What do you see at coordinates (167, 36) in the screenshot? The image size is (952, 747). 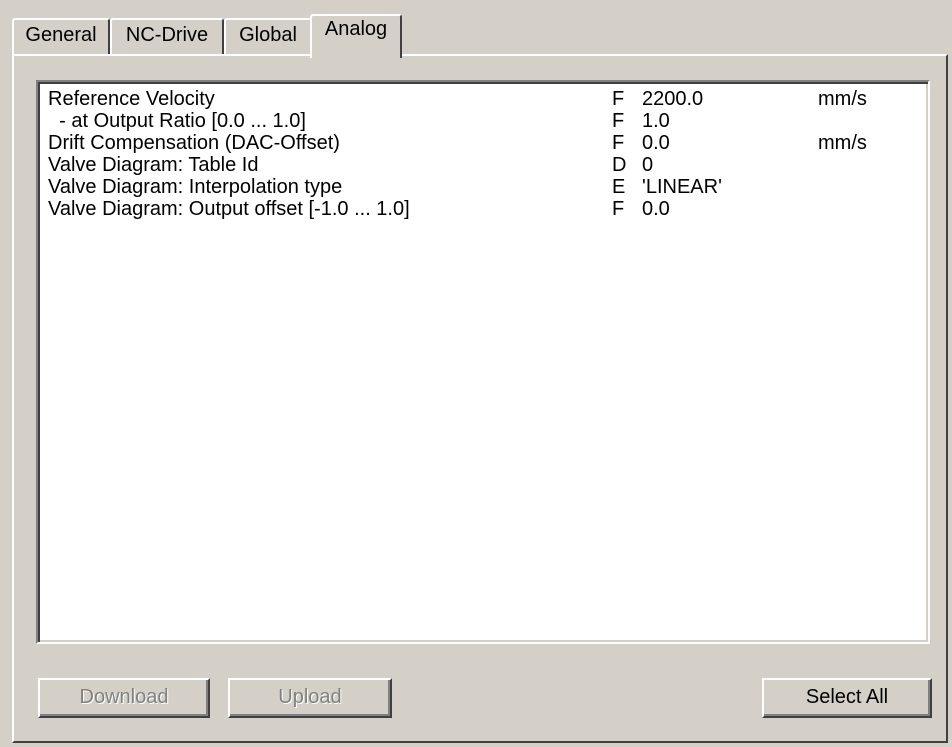 I see `tab-nc-drive: NC-Drive` at bounding box center [167, 36].